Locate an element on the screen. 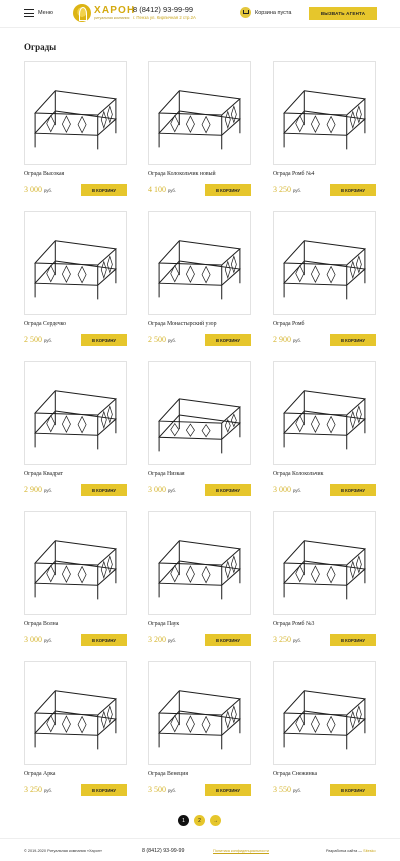  product-name: Ограда Монастырский узор is located at coordinates (182, 324).